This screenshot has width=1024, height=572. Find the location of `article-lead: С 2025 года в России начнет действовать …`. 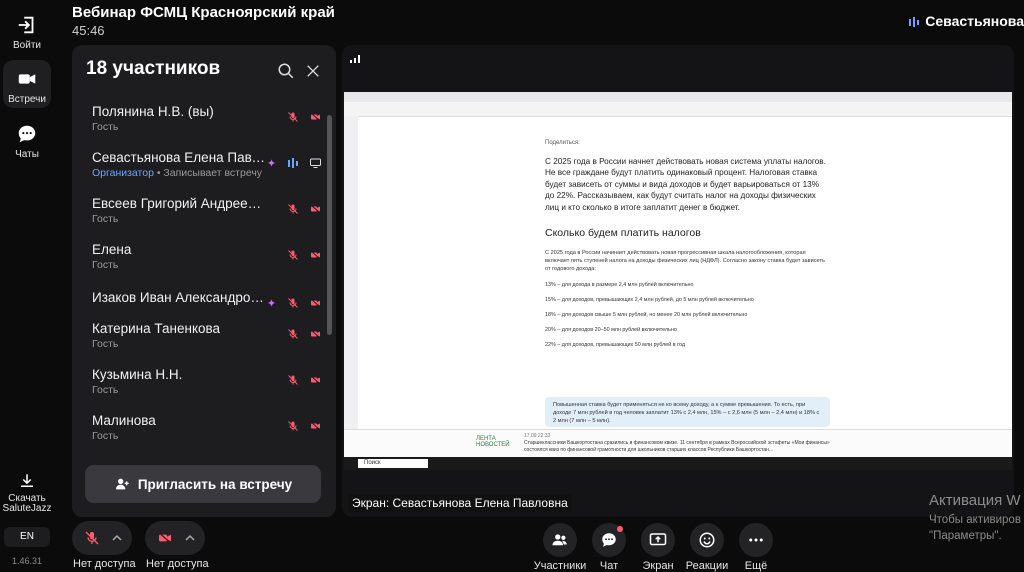

article-lead: С 2025 года в России начнет действовать … is located at coordinates (685, 184).